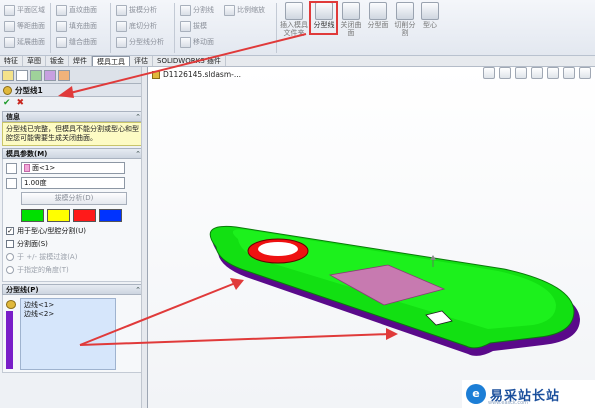 The height and width of the screenshot is (408, 595). I want to click on extend-surface-button: 延展曲面, so click(24, 42).